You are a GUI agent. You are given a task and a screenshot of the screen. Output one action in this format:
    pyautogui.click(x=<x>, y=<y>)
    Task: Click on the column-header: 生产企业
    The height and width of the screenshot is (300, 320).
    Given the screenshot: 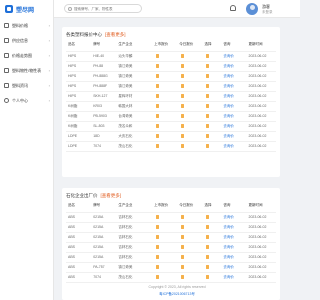 What is the action you would take?
    pyautogui.click(x=134, y=206)
    